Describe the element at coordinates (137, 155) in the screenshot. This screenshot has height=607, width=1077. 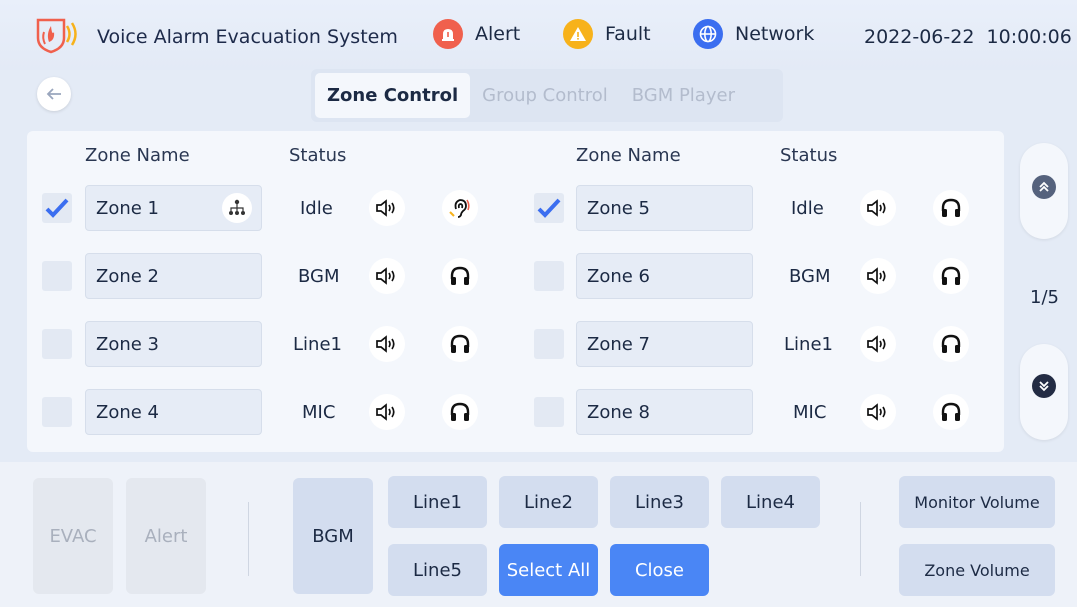
I see `header-zone-name-left: Zone Name` at that location.